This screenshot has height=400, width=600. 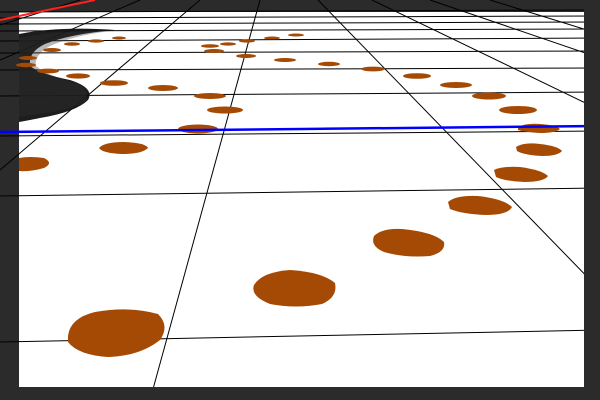 I want to click on viewport-right-border, so click(x=592, y=200).